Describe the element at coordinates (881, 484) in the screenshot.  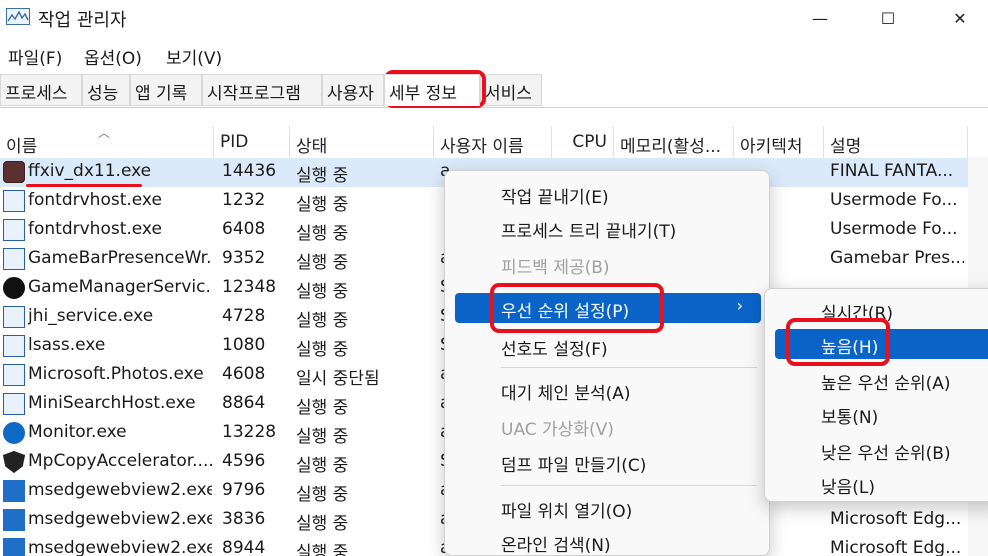
I see `priority-low: 낮음(L)` at that location.